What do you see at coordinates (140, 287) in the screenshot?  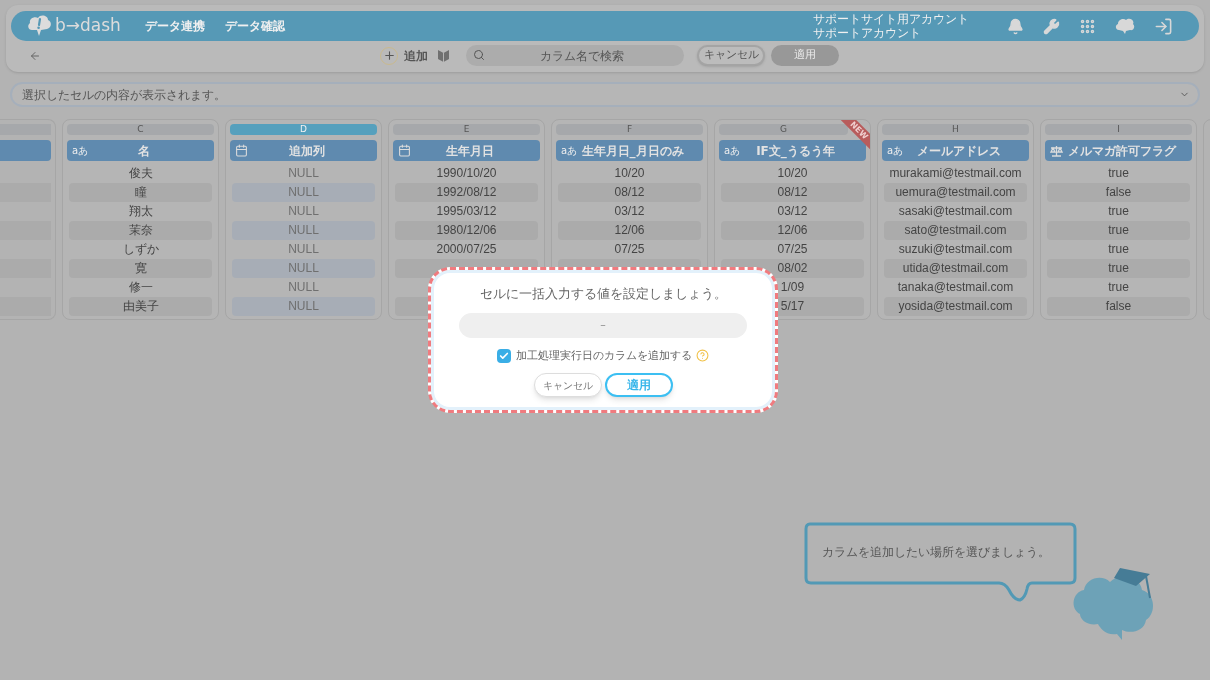 I see `table-cell: 修一` at bounding box center [140, 287].